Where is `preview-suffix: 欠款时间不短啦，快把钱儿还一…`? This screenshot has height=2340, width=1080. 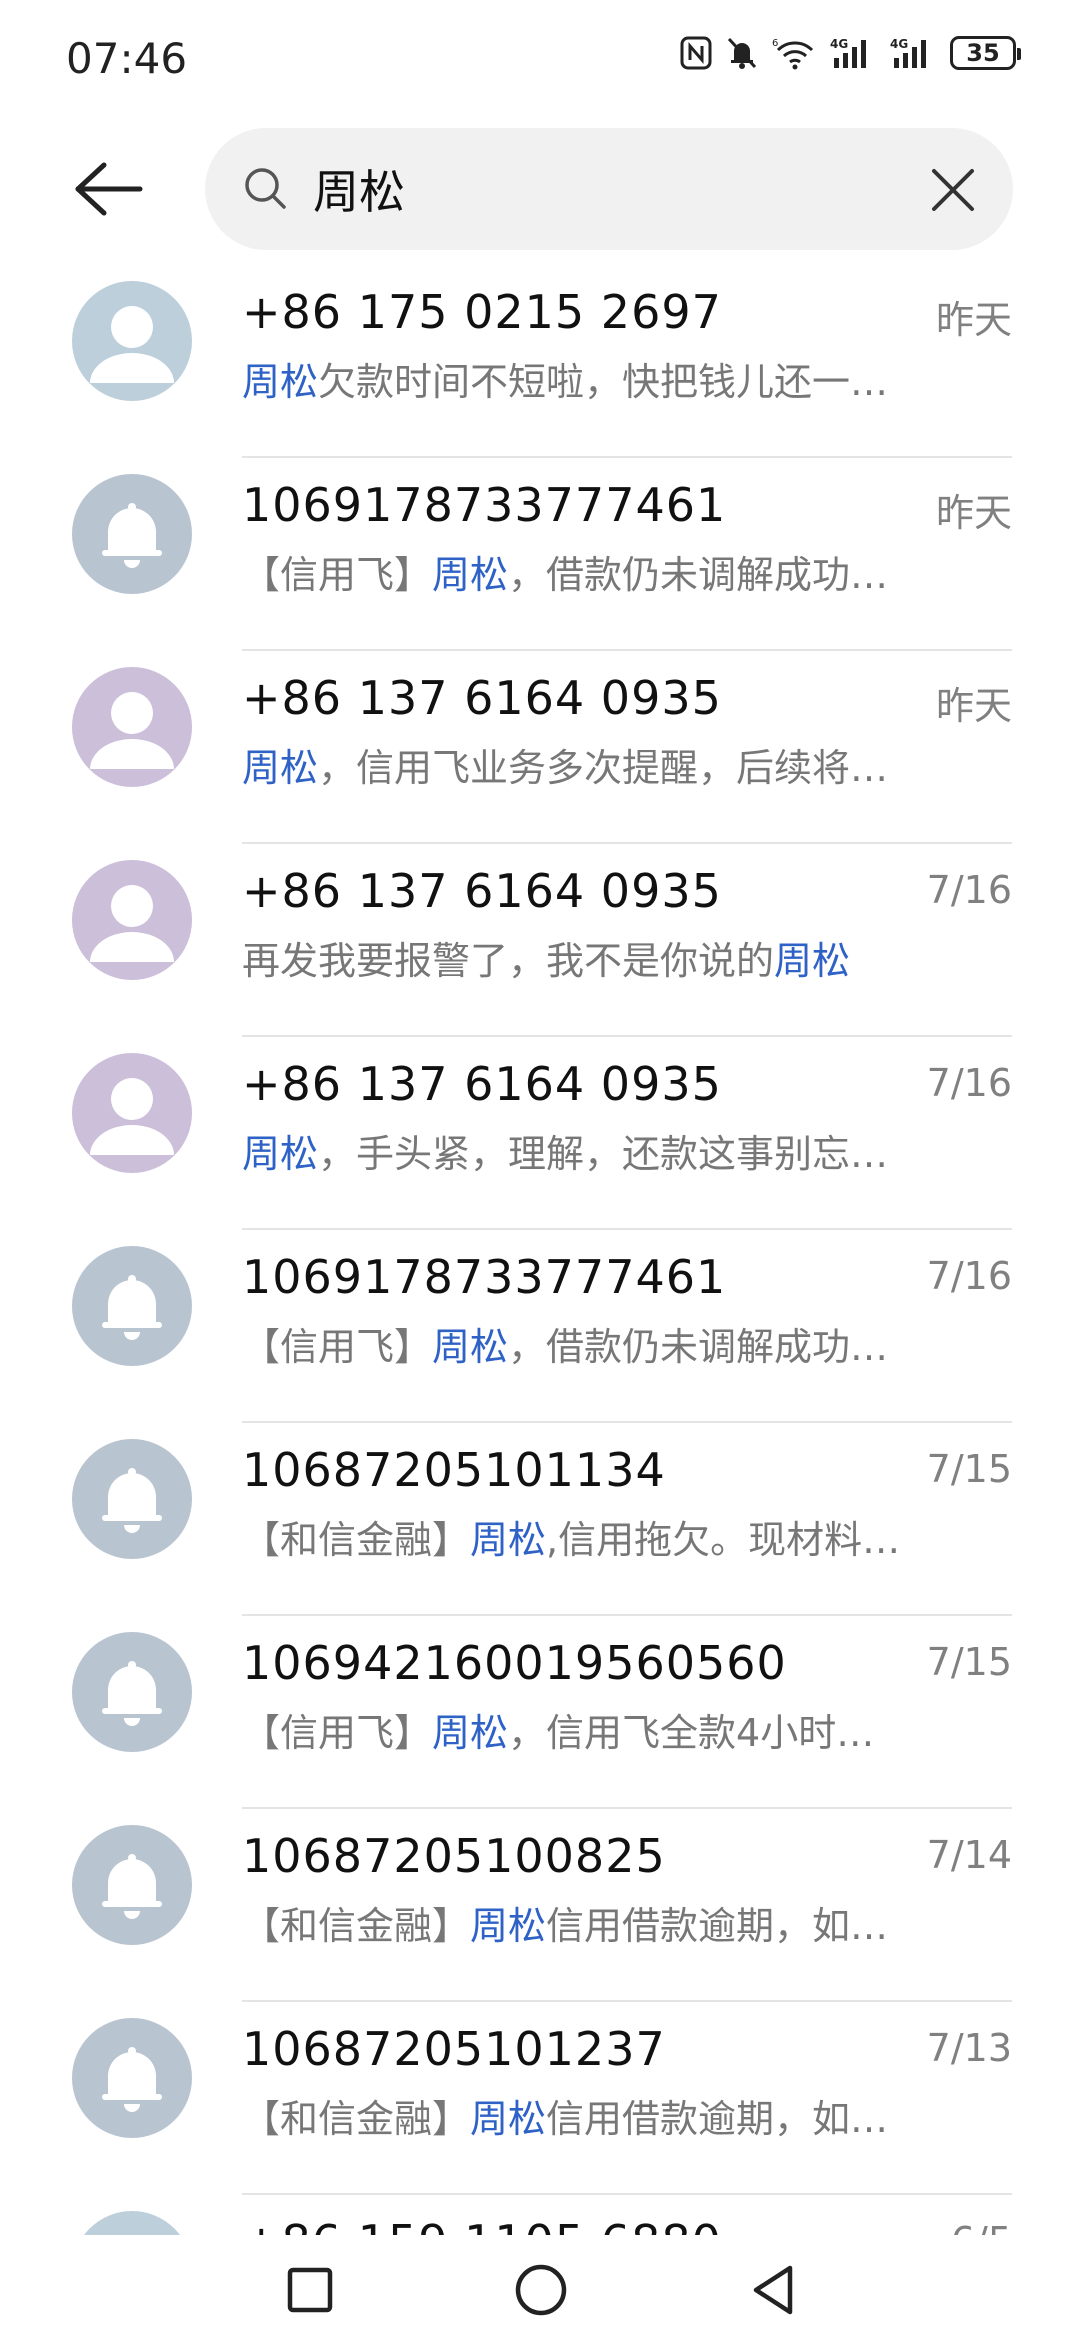 preview-suffix: 欠款时间不短啦，快把钱儿还一… is located at coordinates (603, 382).